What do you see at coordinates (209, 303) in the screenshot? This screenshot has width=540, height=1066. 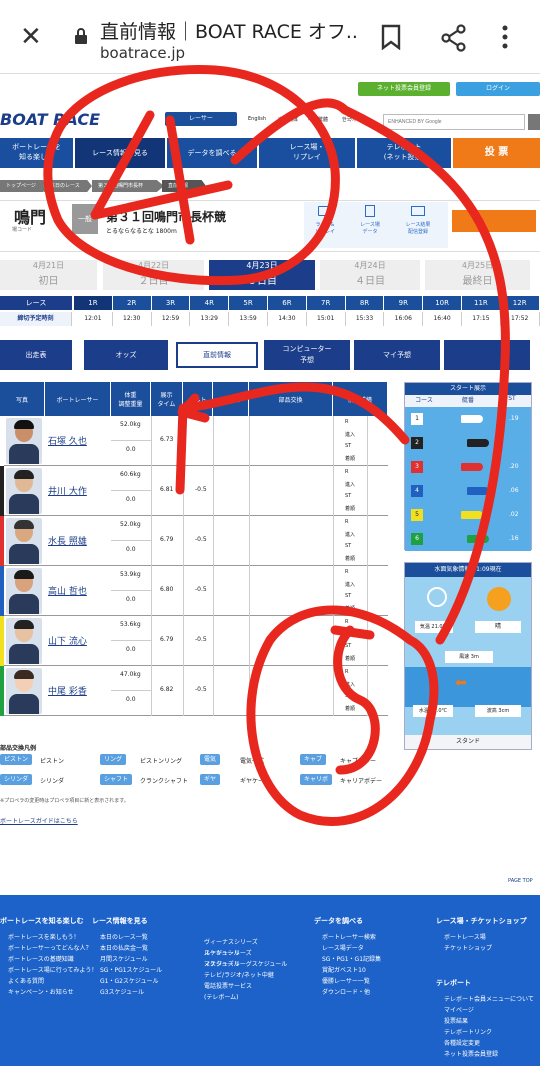 I see `race-tab-4: 4R` at bounding box center [209, 303].